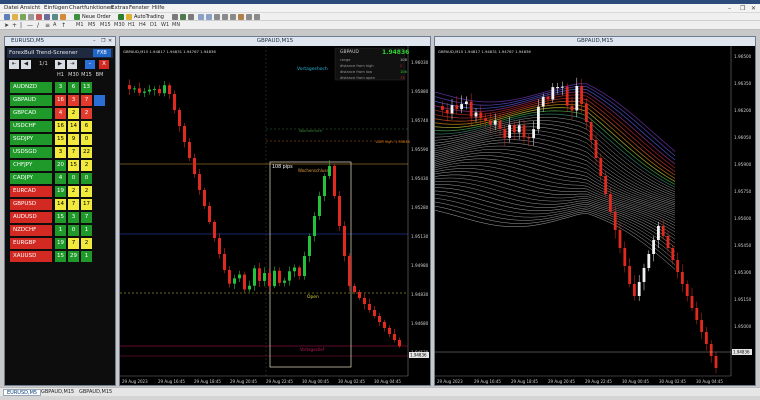  What do you see at coordinates (63, 17) in the screenshot?
I see `chart-properties-icon` at bounding box center [63, 17].